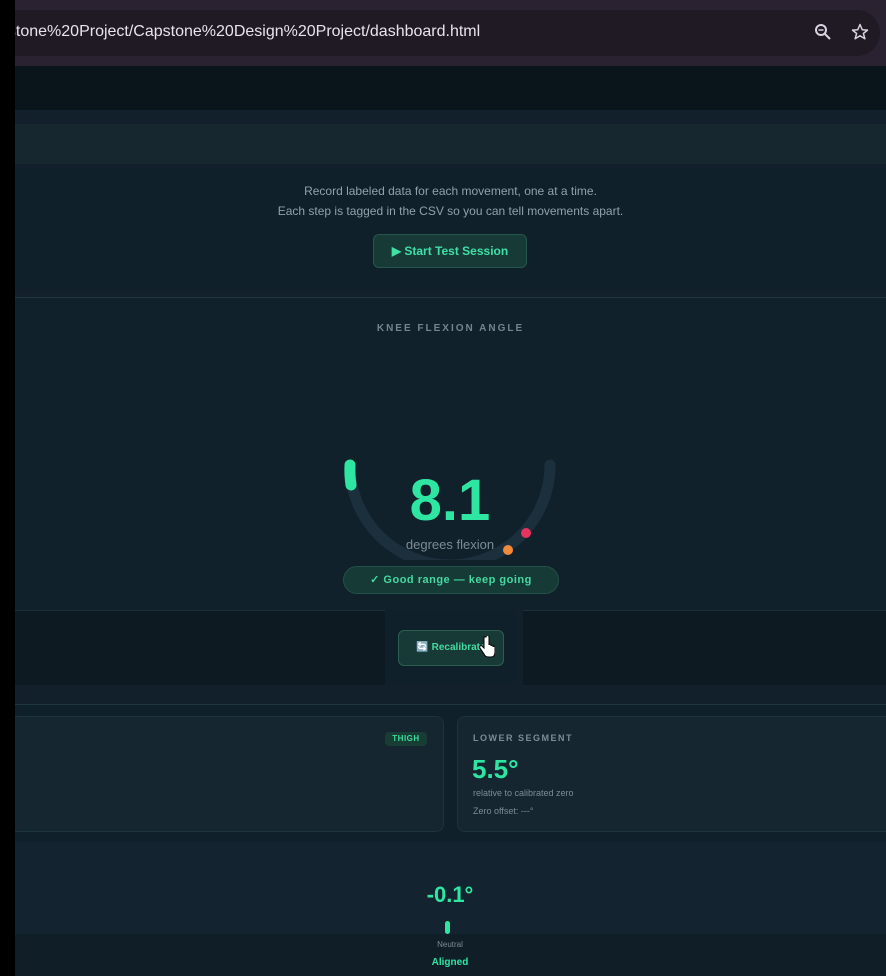 This screenshot has width=886, height=976. I want to click on star-icon, so click(860, 34).